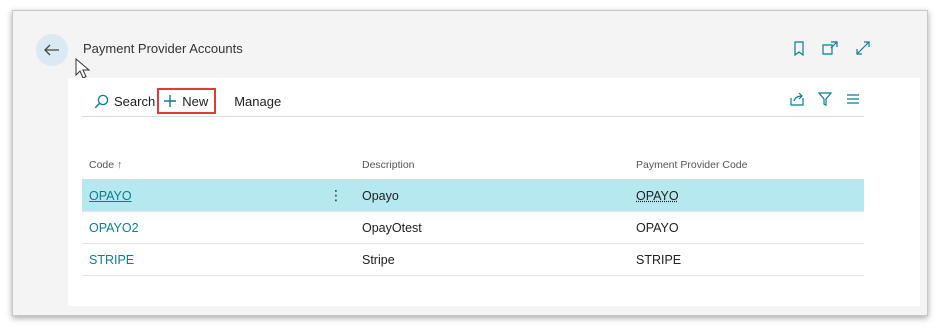  Describe the element at coordinates (492, 165) in the screenshot. I see `column-header-description: Description` at that location.